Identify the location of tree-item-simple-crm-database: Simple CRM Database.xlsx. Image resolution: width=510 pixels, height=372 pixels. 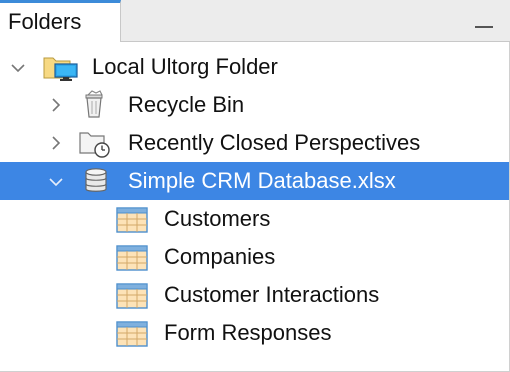
(254, 181).